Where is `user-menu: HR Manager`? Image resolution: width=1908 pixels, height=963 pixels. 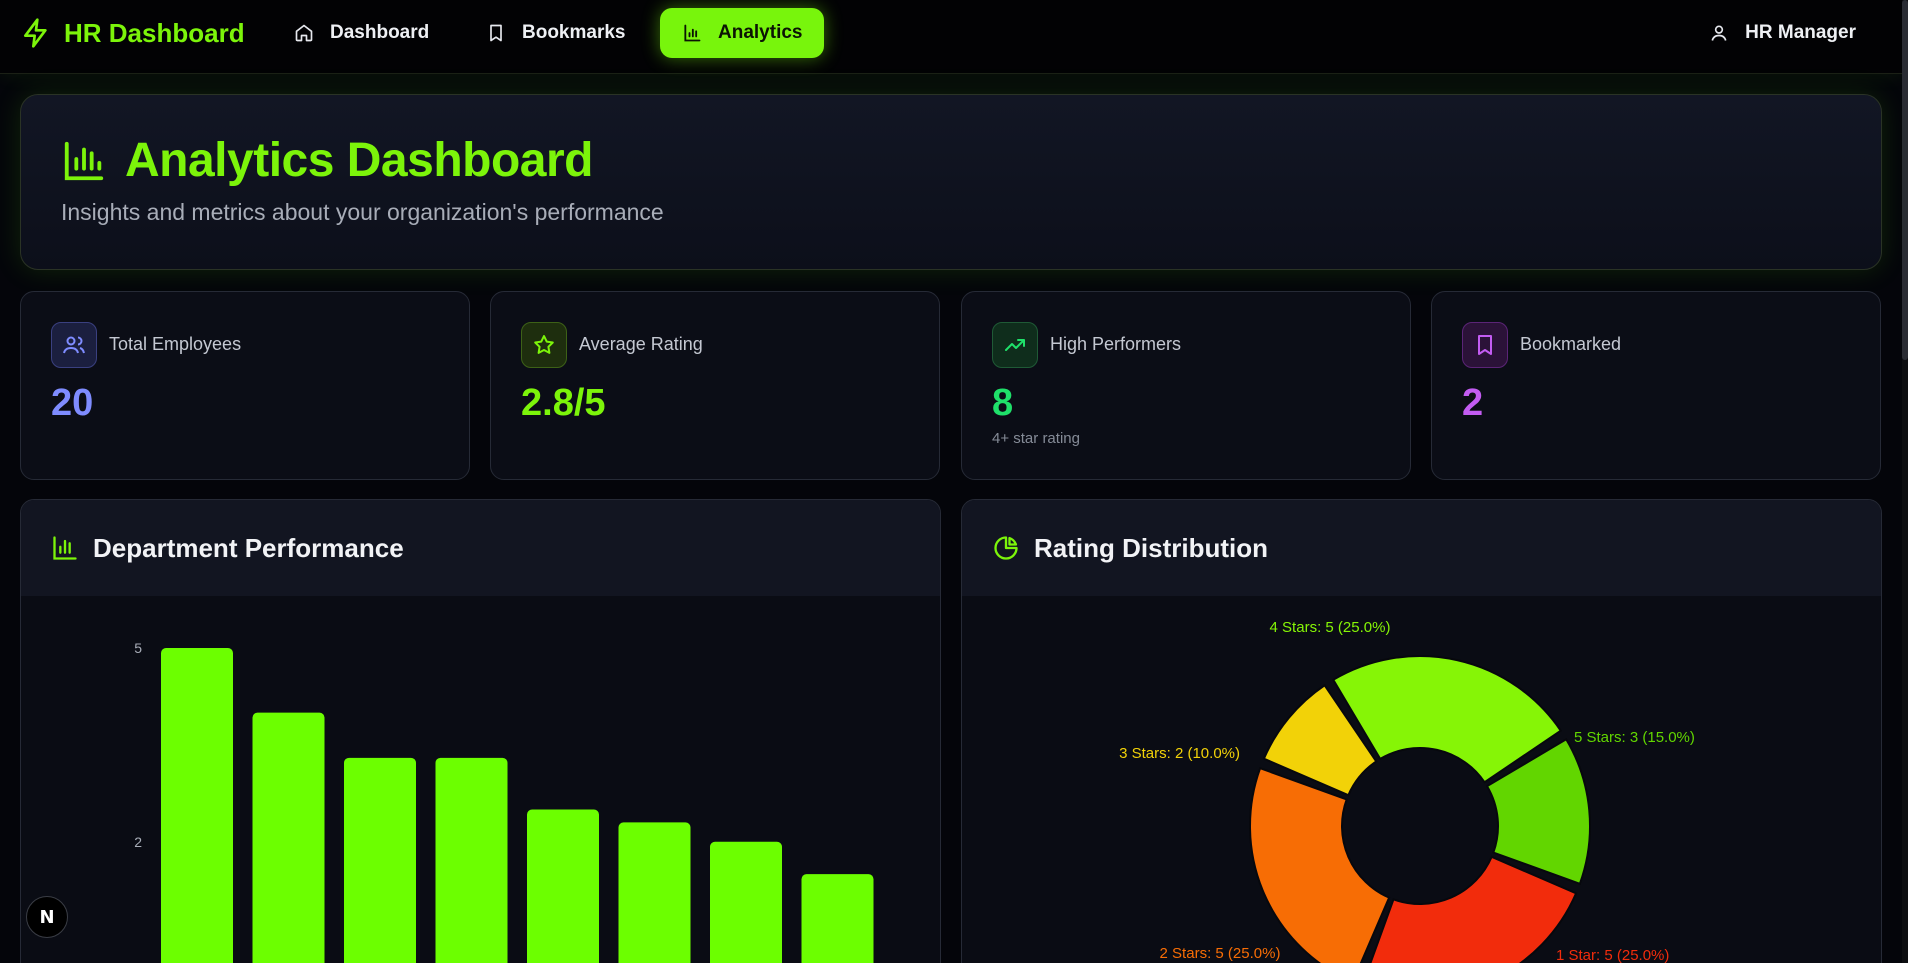 user-menu: HR Manager is located at coordinates (1782, 33).